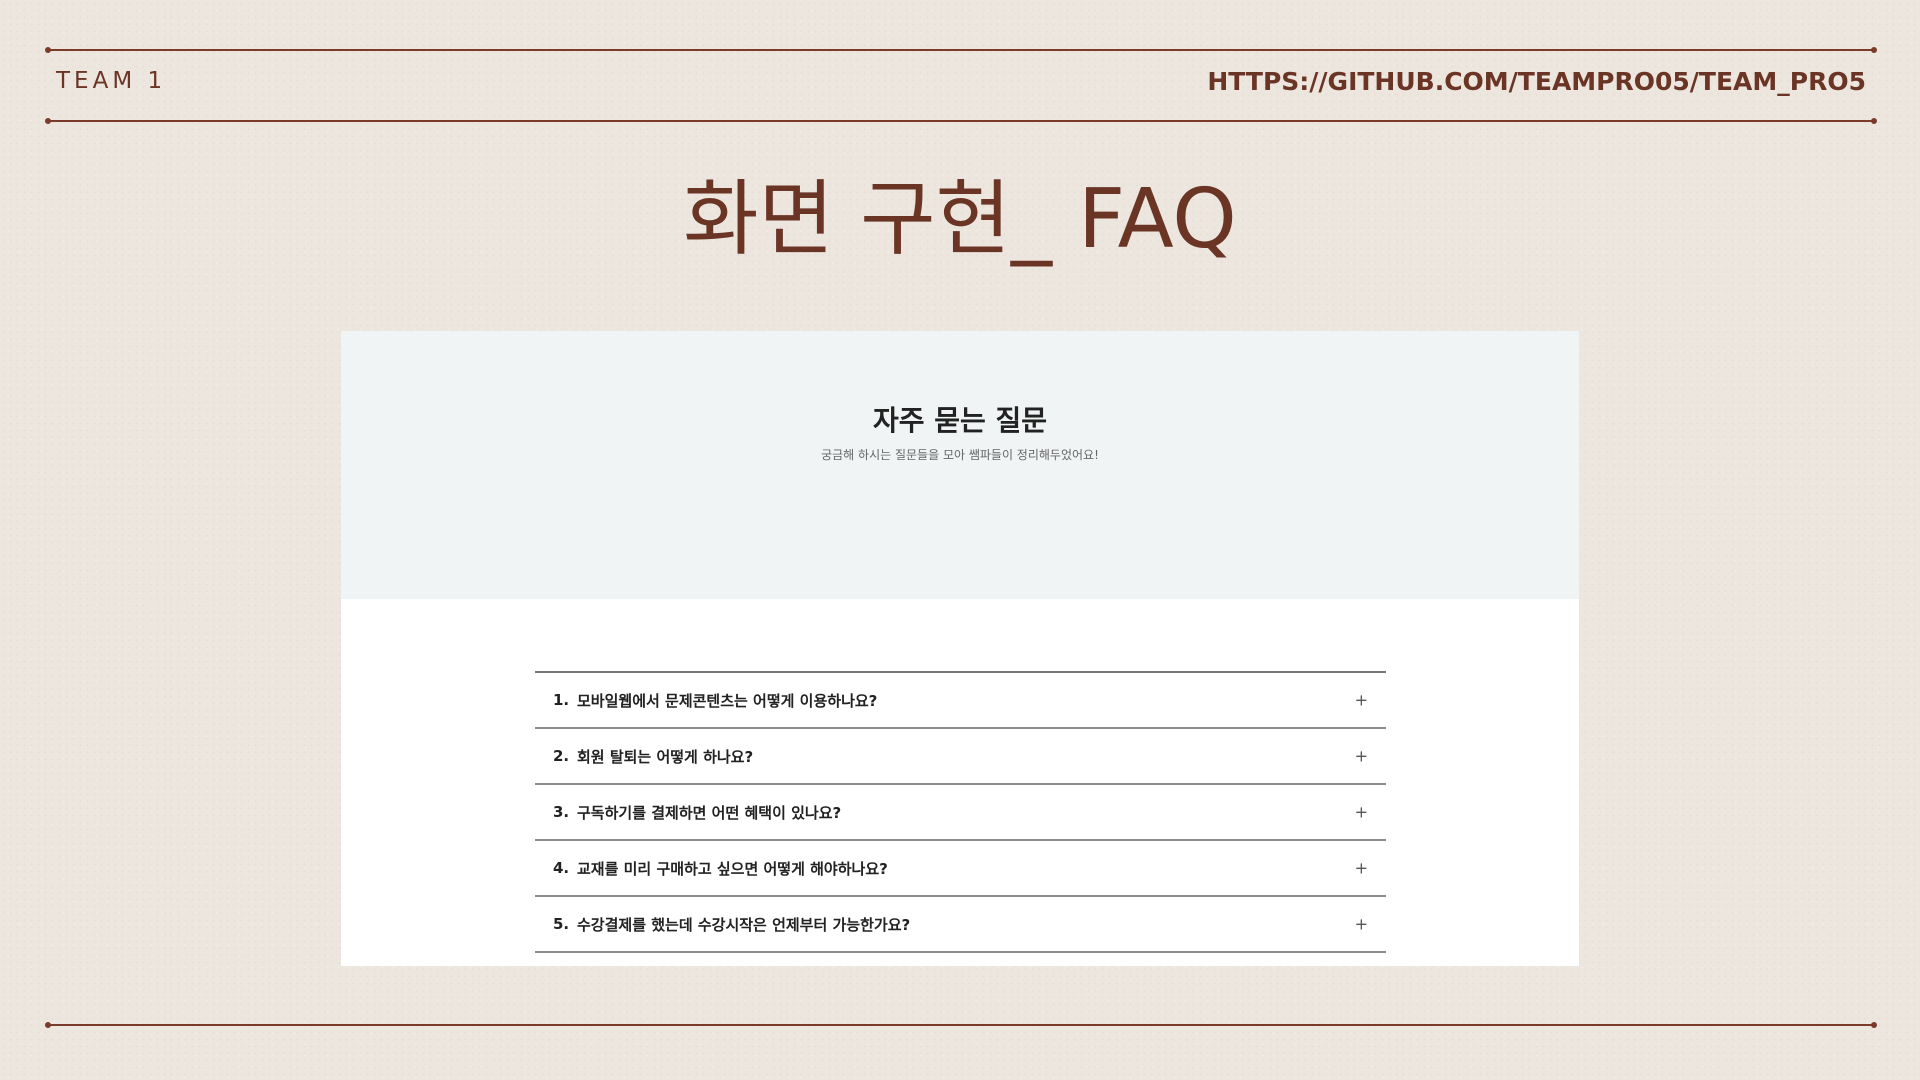 The image size is (1920, 1080). What do you see at coordinates (744, 924) in the screenshot?
I see `faq-question: 수강결제를 했는데 수강시작은 언제부터 가능한가요?` at bounding box center [744, 924].